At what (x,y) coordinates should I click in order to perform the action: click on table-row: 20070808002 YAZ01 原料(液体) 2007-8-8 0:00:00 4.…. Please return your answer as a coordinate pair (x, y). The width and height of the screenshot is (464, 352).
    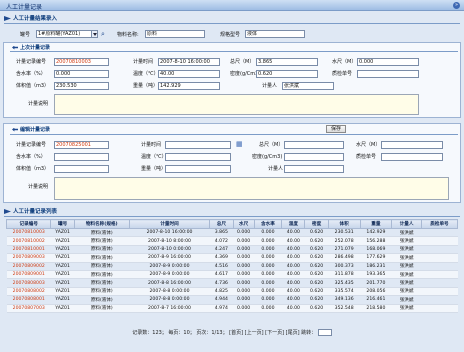
    Looking at the image, I should click on (232, 292).